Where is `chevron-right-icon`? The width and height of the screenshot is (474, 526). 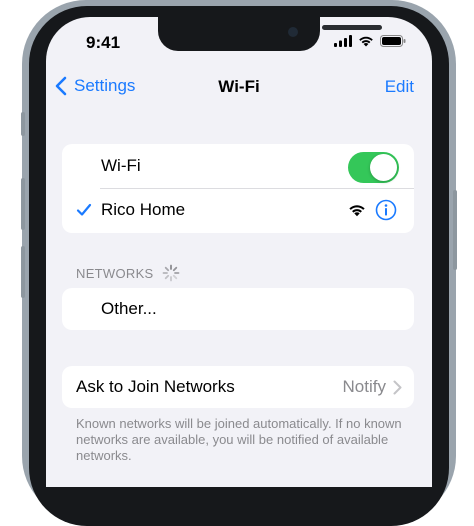 chevron-right-icon is located at coordinates (397, 387).